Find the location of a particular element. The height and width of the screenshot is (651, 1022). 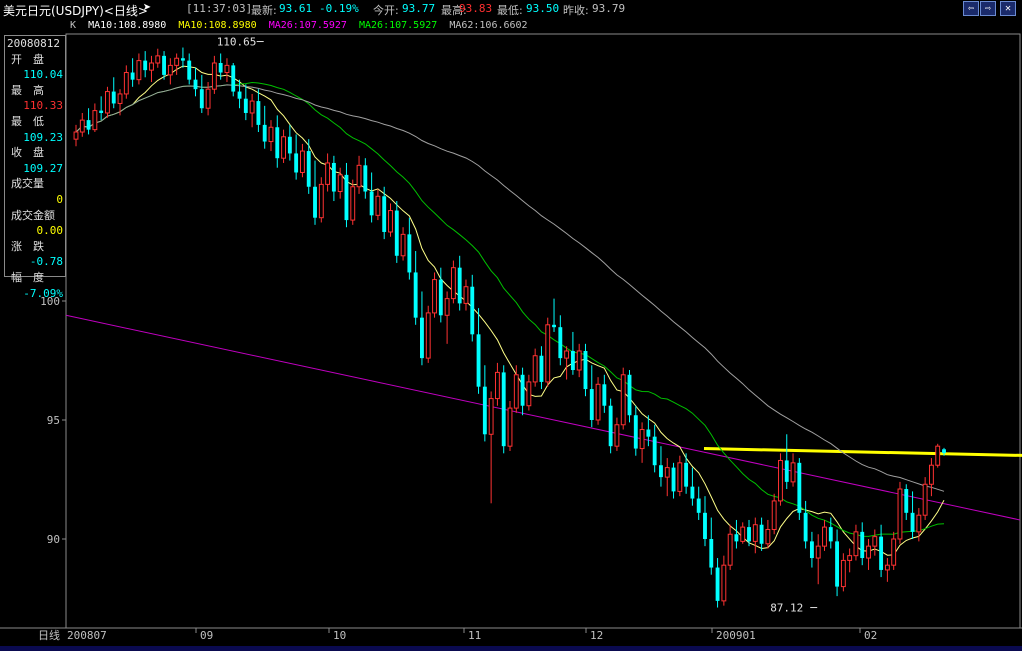

x-tick-label-09: 09 is located at coordinates (206, 635).